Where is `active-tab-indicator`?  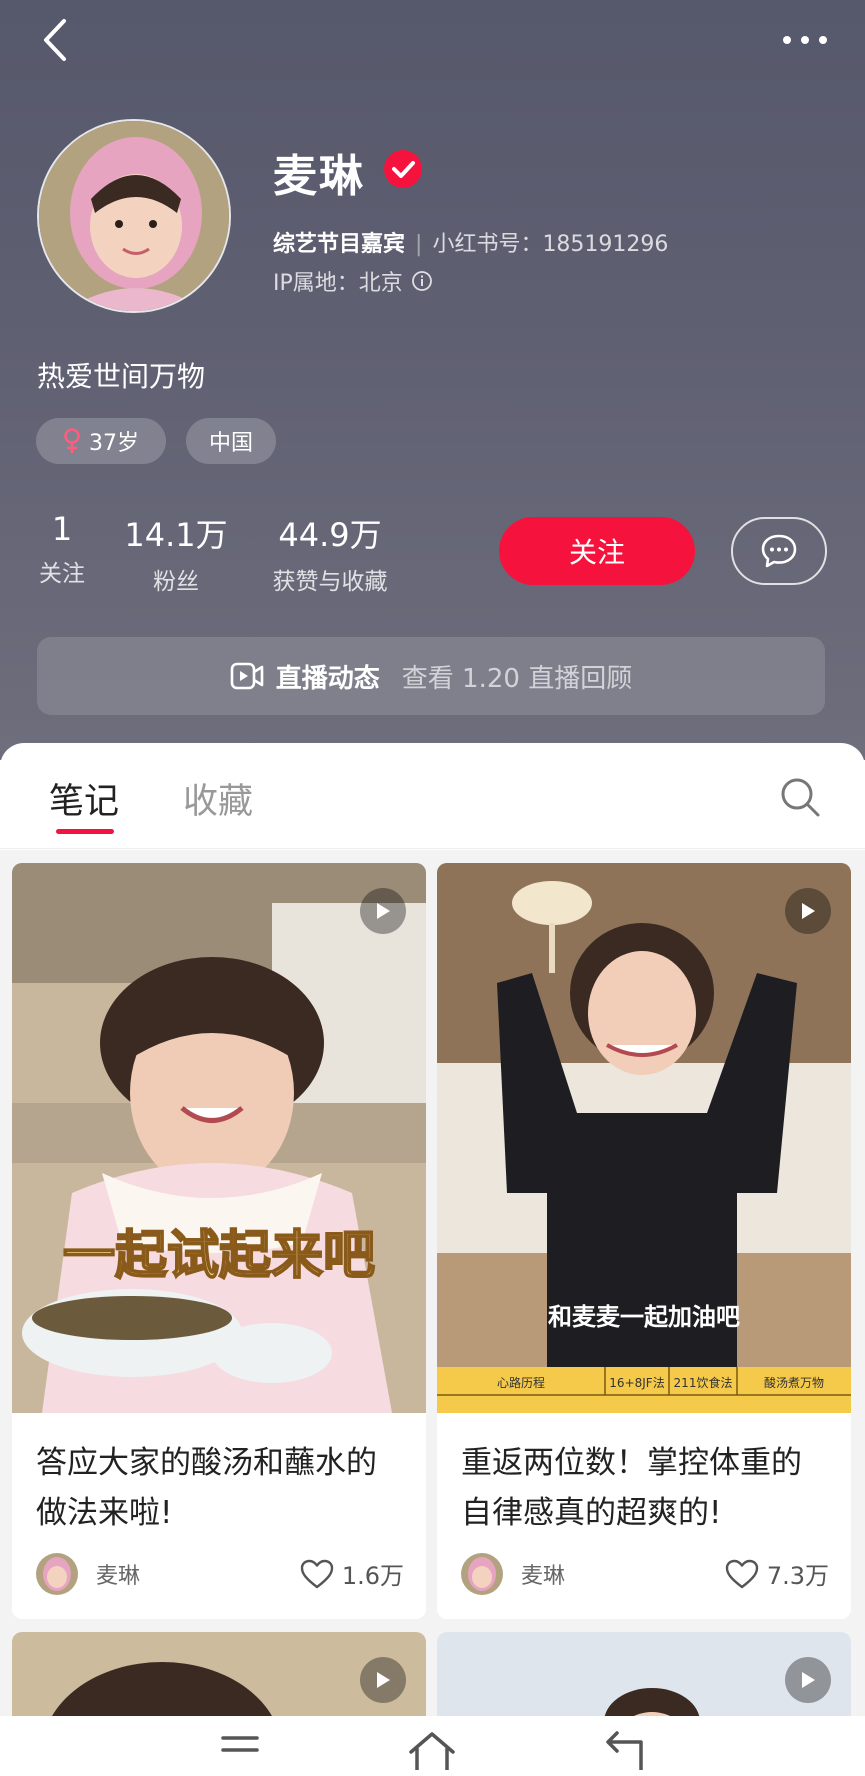
active-tab-indicator is located at coordinates (85, 831).